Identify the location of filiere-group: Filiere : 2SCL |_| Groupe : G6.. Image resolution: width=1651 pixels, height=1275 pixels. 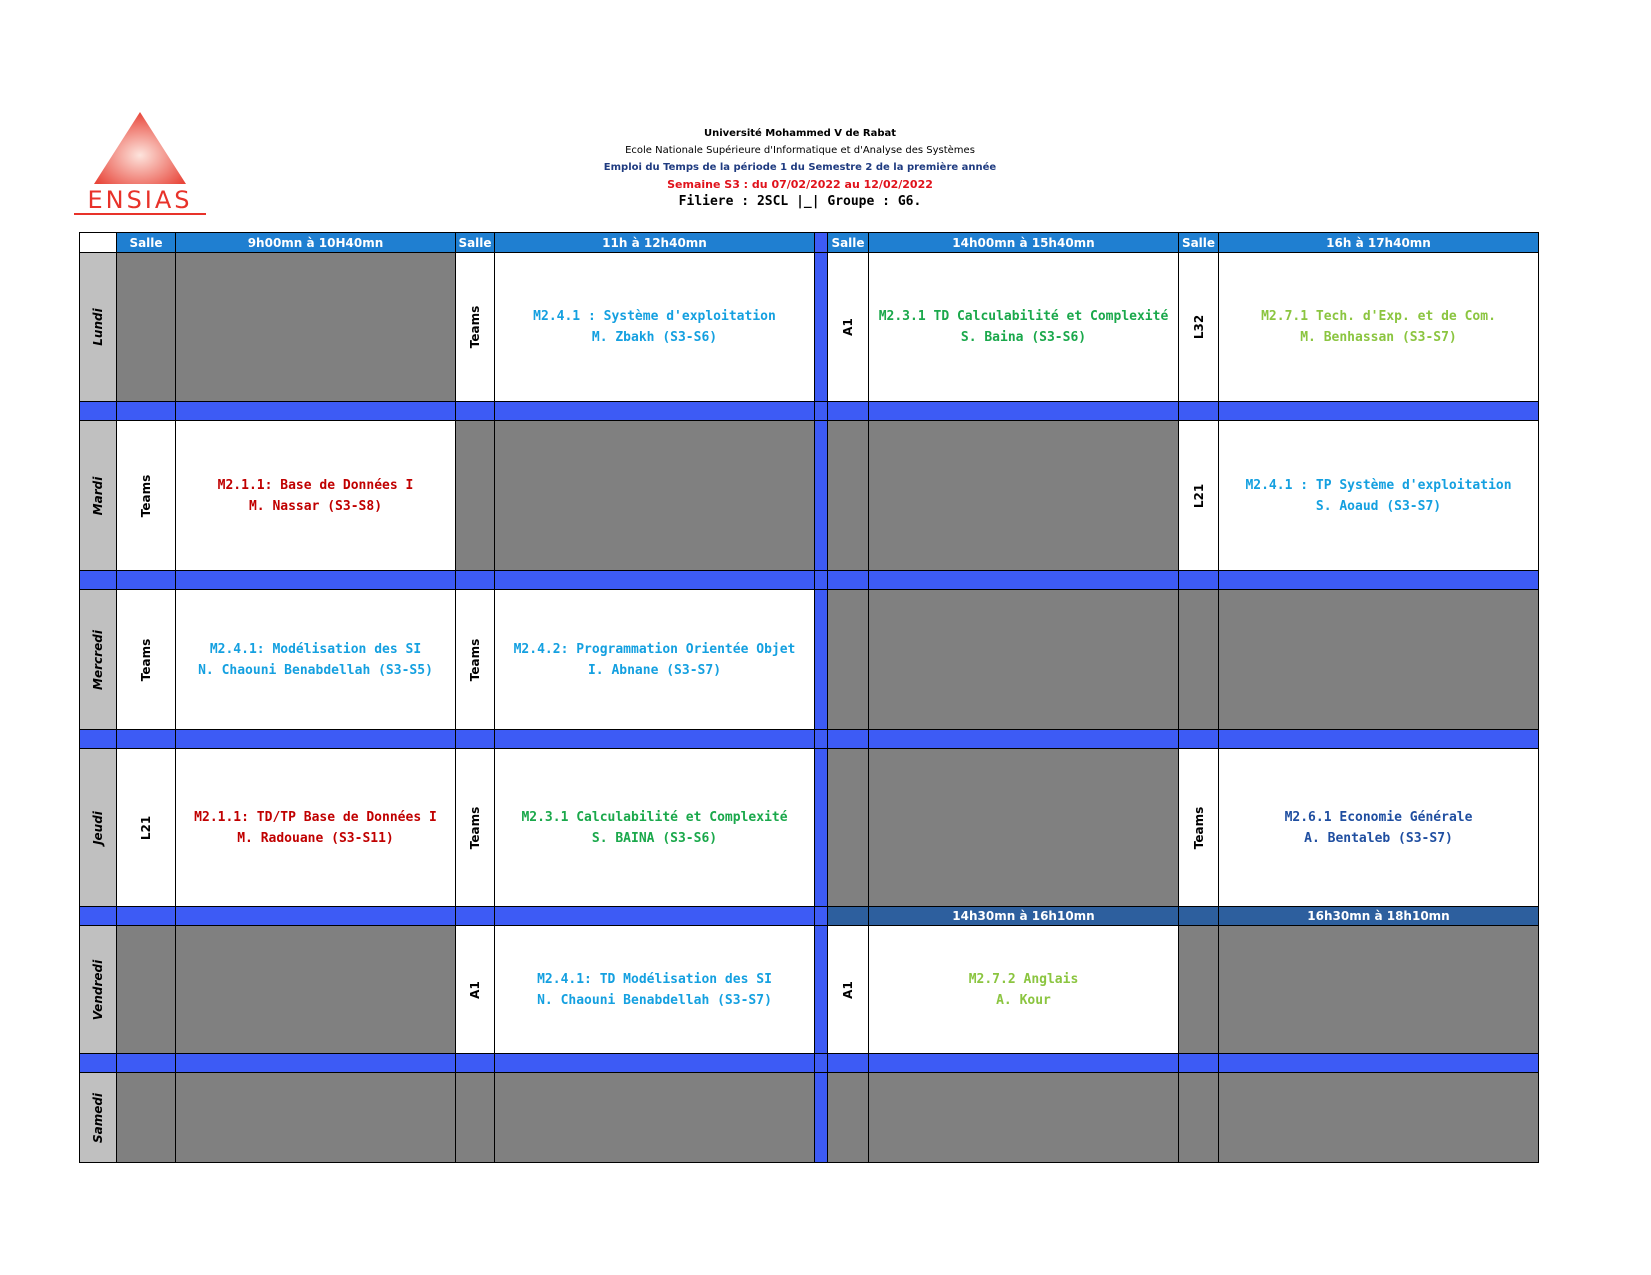
(800, 201).